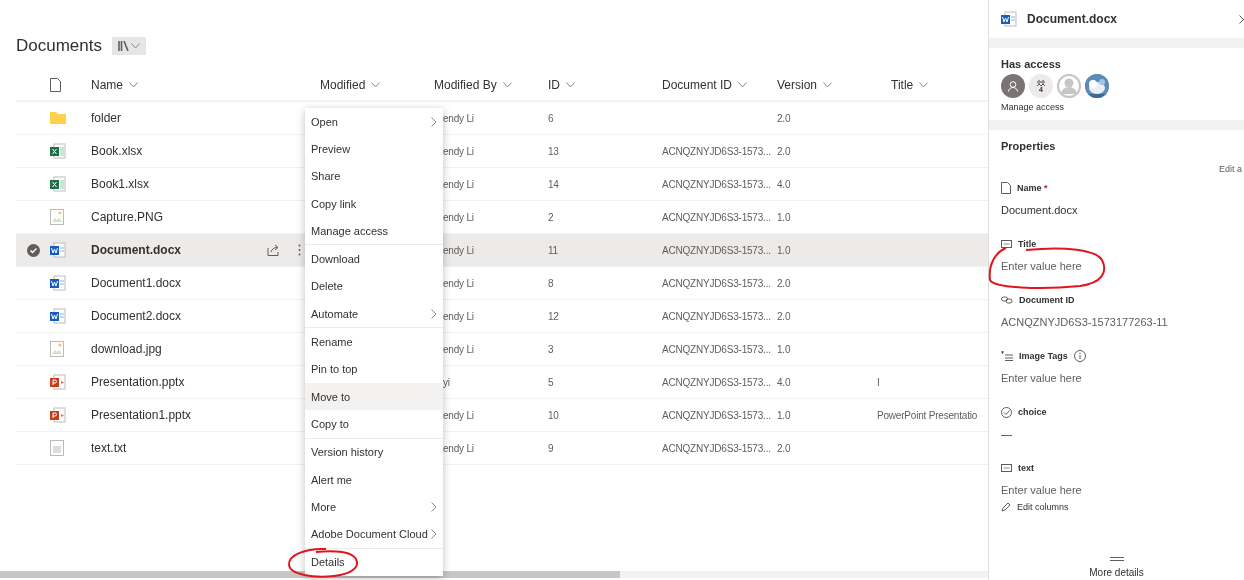  I want to click on panel-title: Document.docx, so click(1072, 19).